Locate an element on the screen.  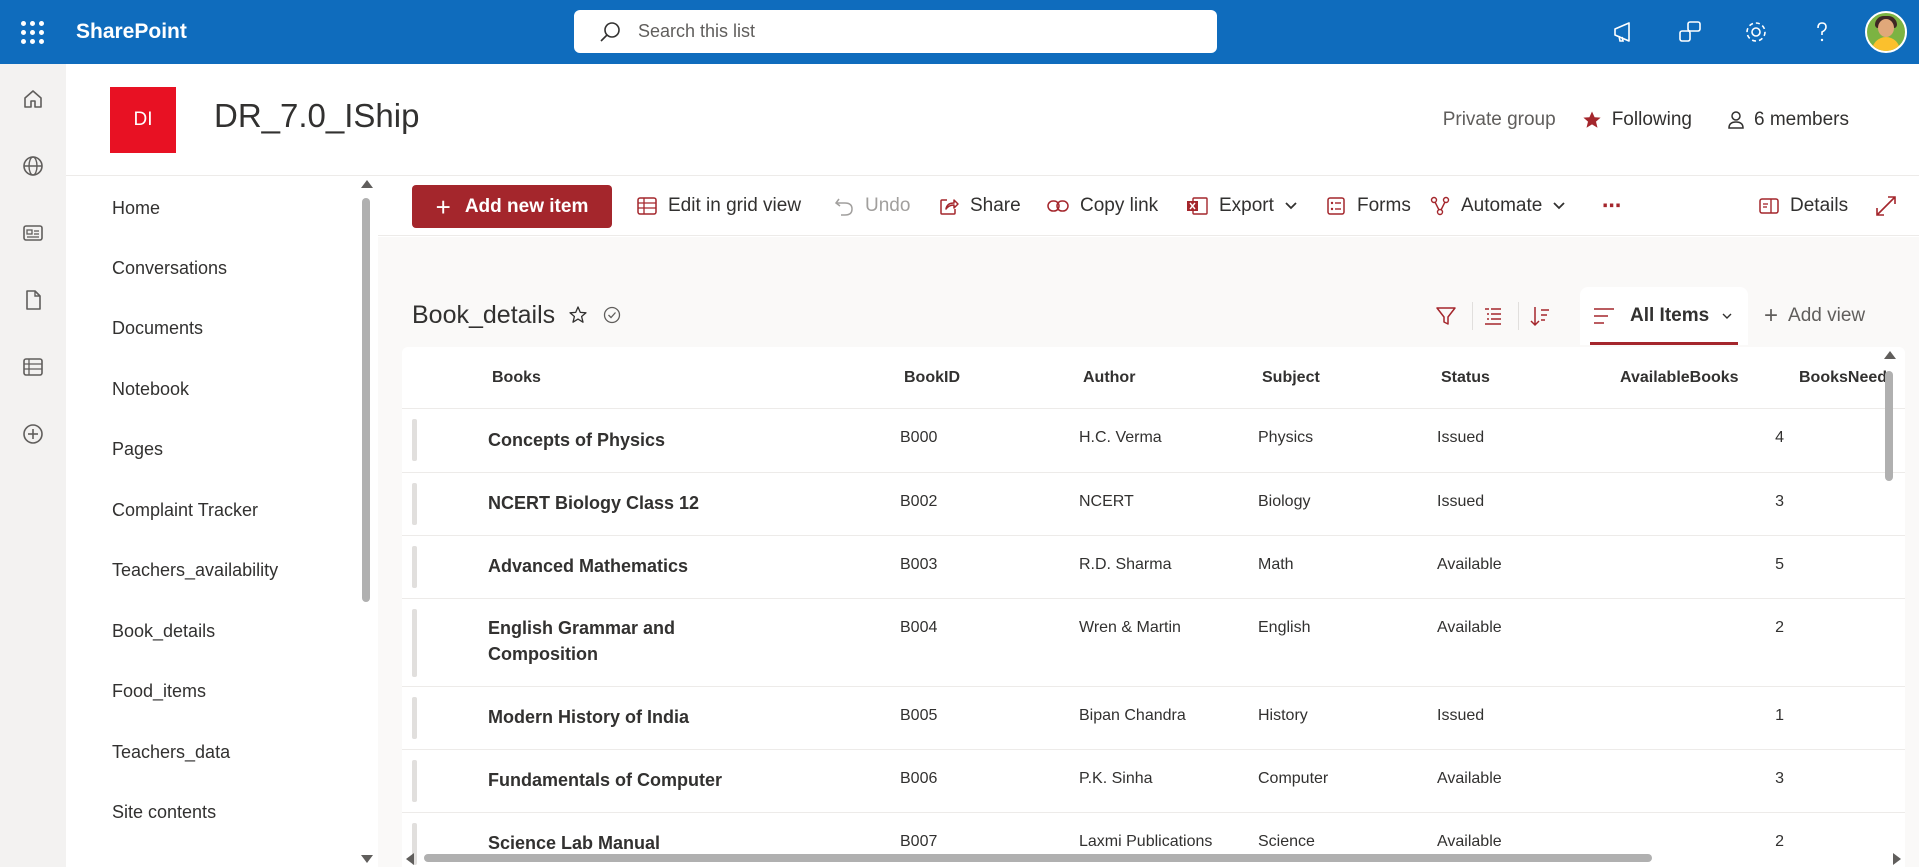
cell-books: Advanced Mathematics is located at coordinates (598, 566).